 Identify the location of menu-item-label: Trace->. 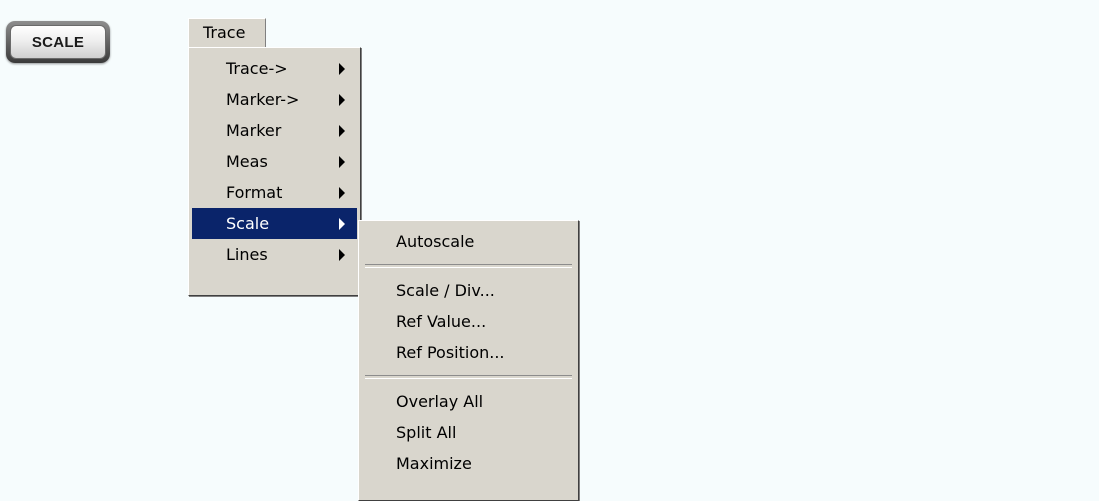
(257, 68).